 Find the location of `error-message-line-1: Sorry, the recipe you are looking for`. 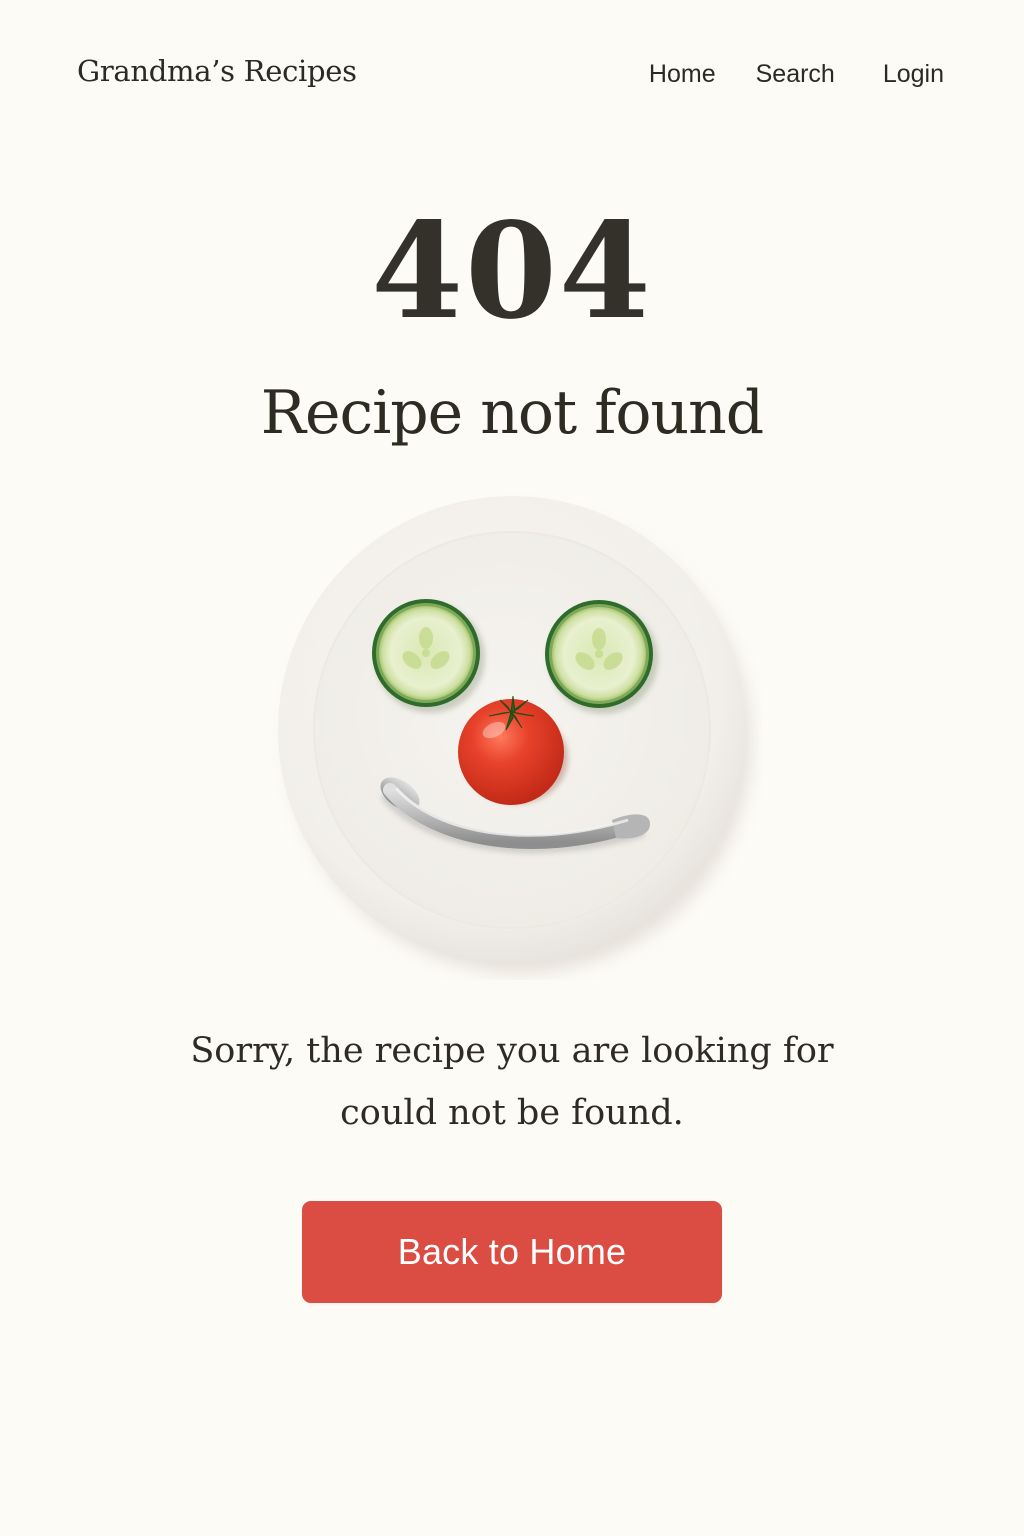

error-message-line-1: Sorry, the recipe you are looking for is located at coordinates (512, 1051).